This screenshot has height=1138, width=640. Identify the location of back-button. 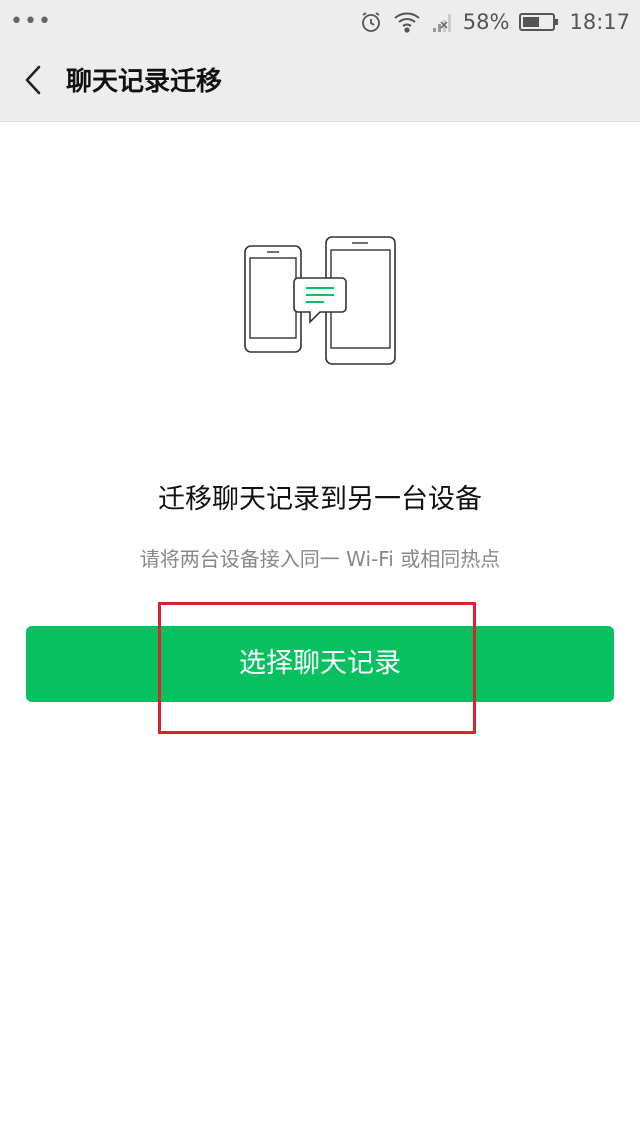
(34, 82).